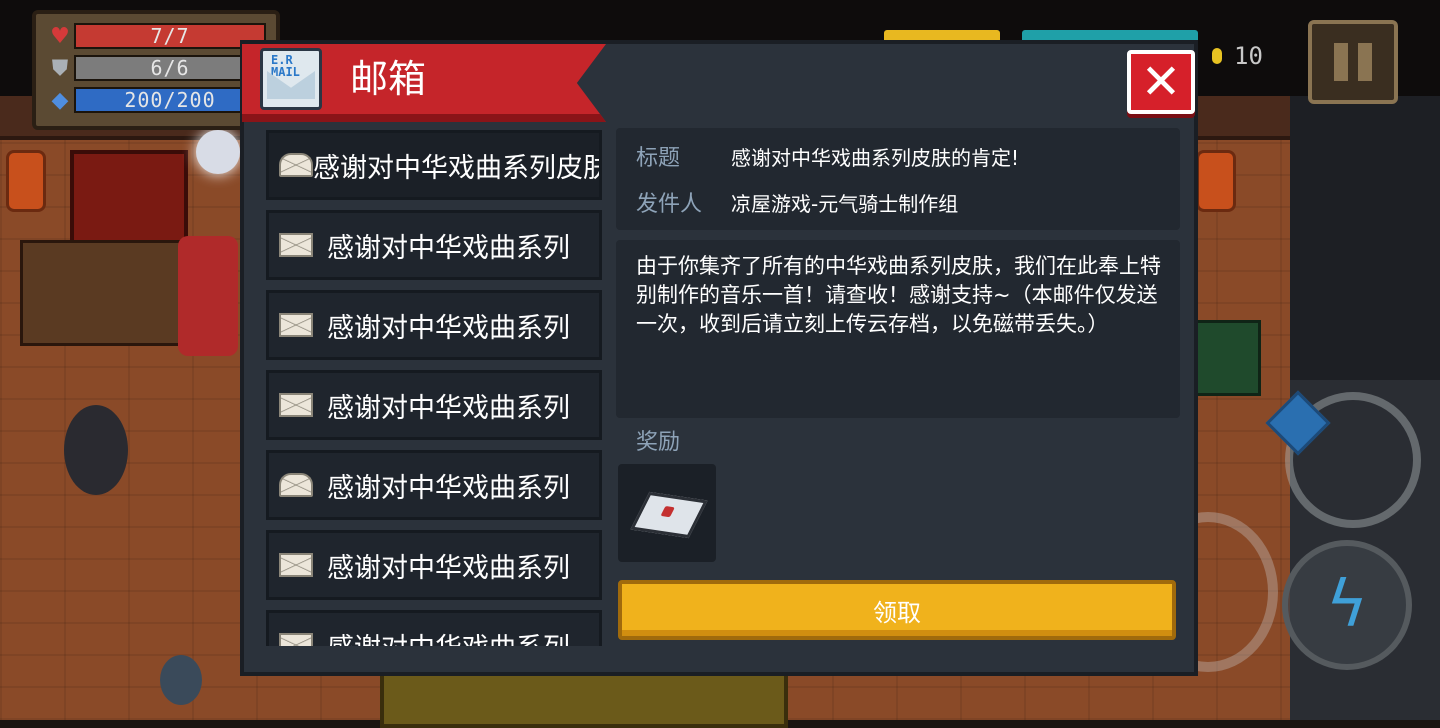 Image resolution: width=1440 pixels, height=728 pixels. Describe the element at coordinates (181, 680) in the screenshot. I see `barrel` at that location.